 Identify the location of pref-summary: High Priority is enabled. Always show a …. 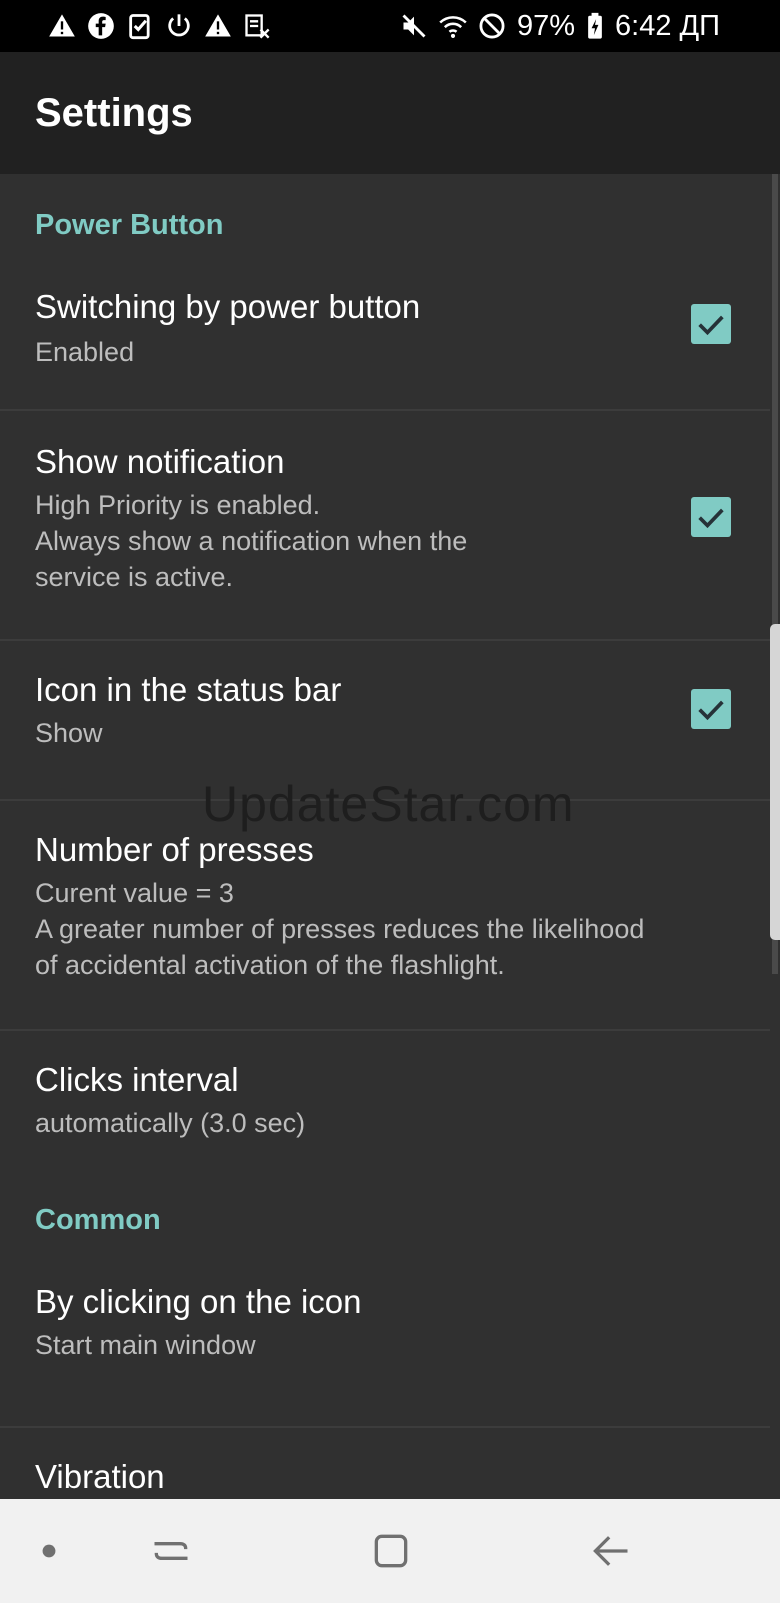
(251, 541).